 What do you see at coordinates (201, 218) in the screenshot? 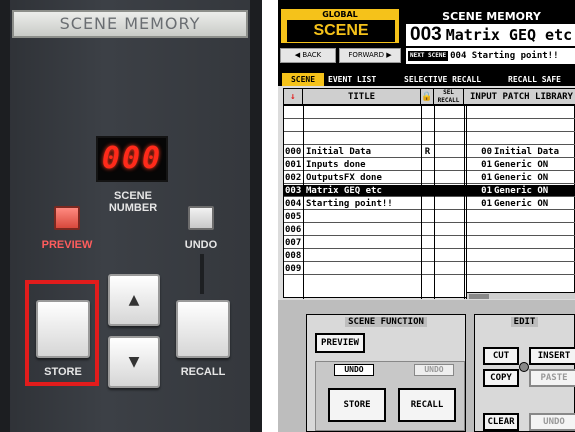
I see `undo-button` at bounding box center [201, 218].